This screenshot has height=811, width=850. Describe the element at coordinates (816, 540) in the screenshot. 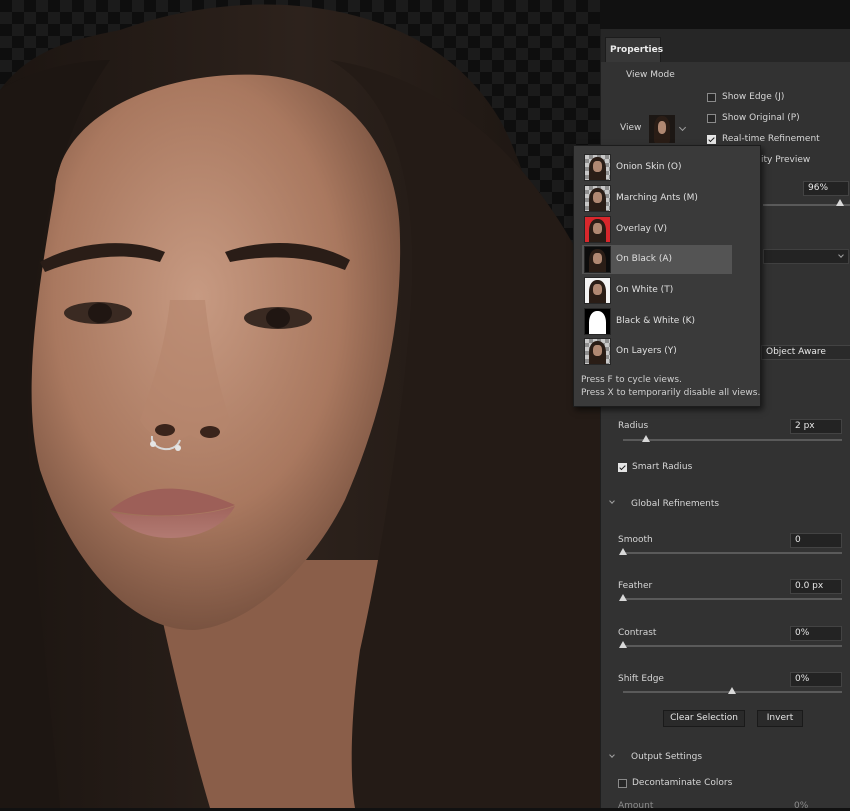

I see `smooth-field: 0` at that location.